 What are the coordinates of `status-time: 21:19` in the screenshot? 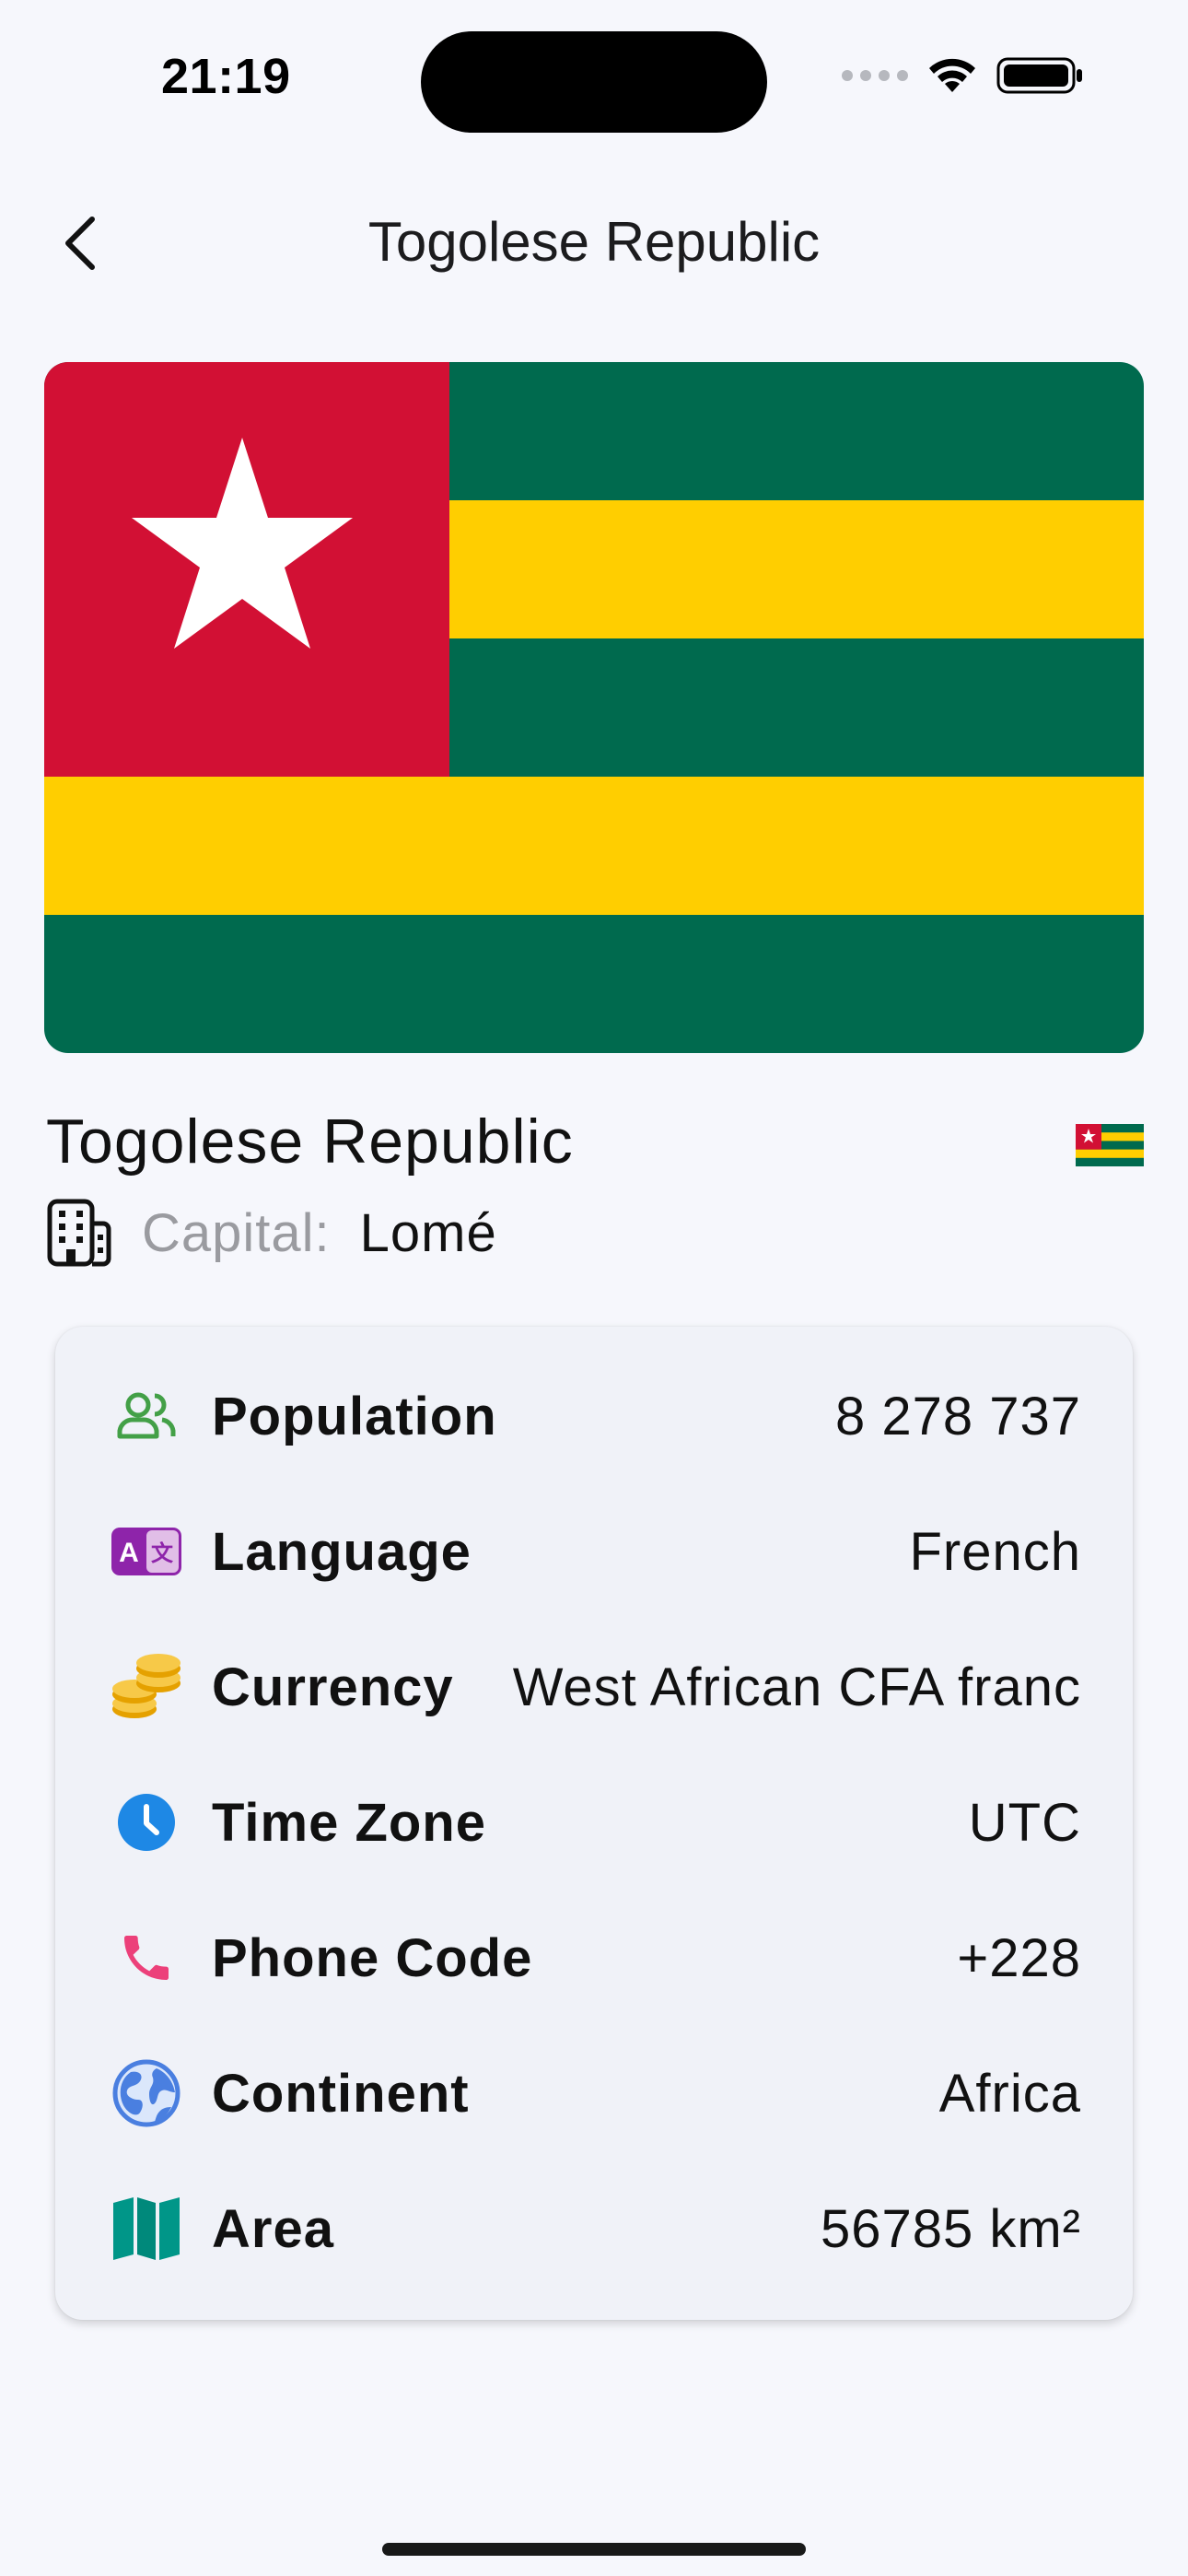 It's located at (226, 76).